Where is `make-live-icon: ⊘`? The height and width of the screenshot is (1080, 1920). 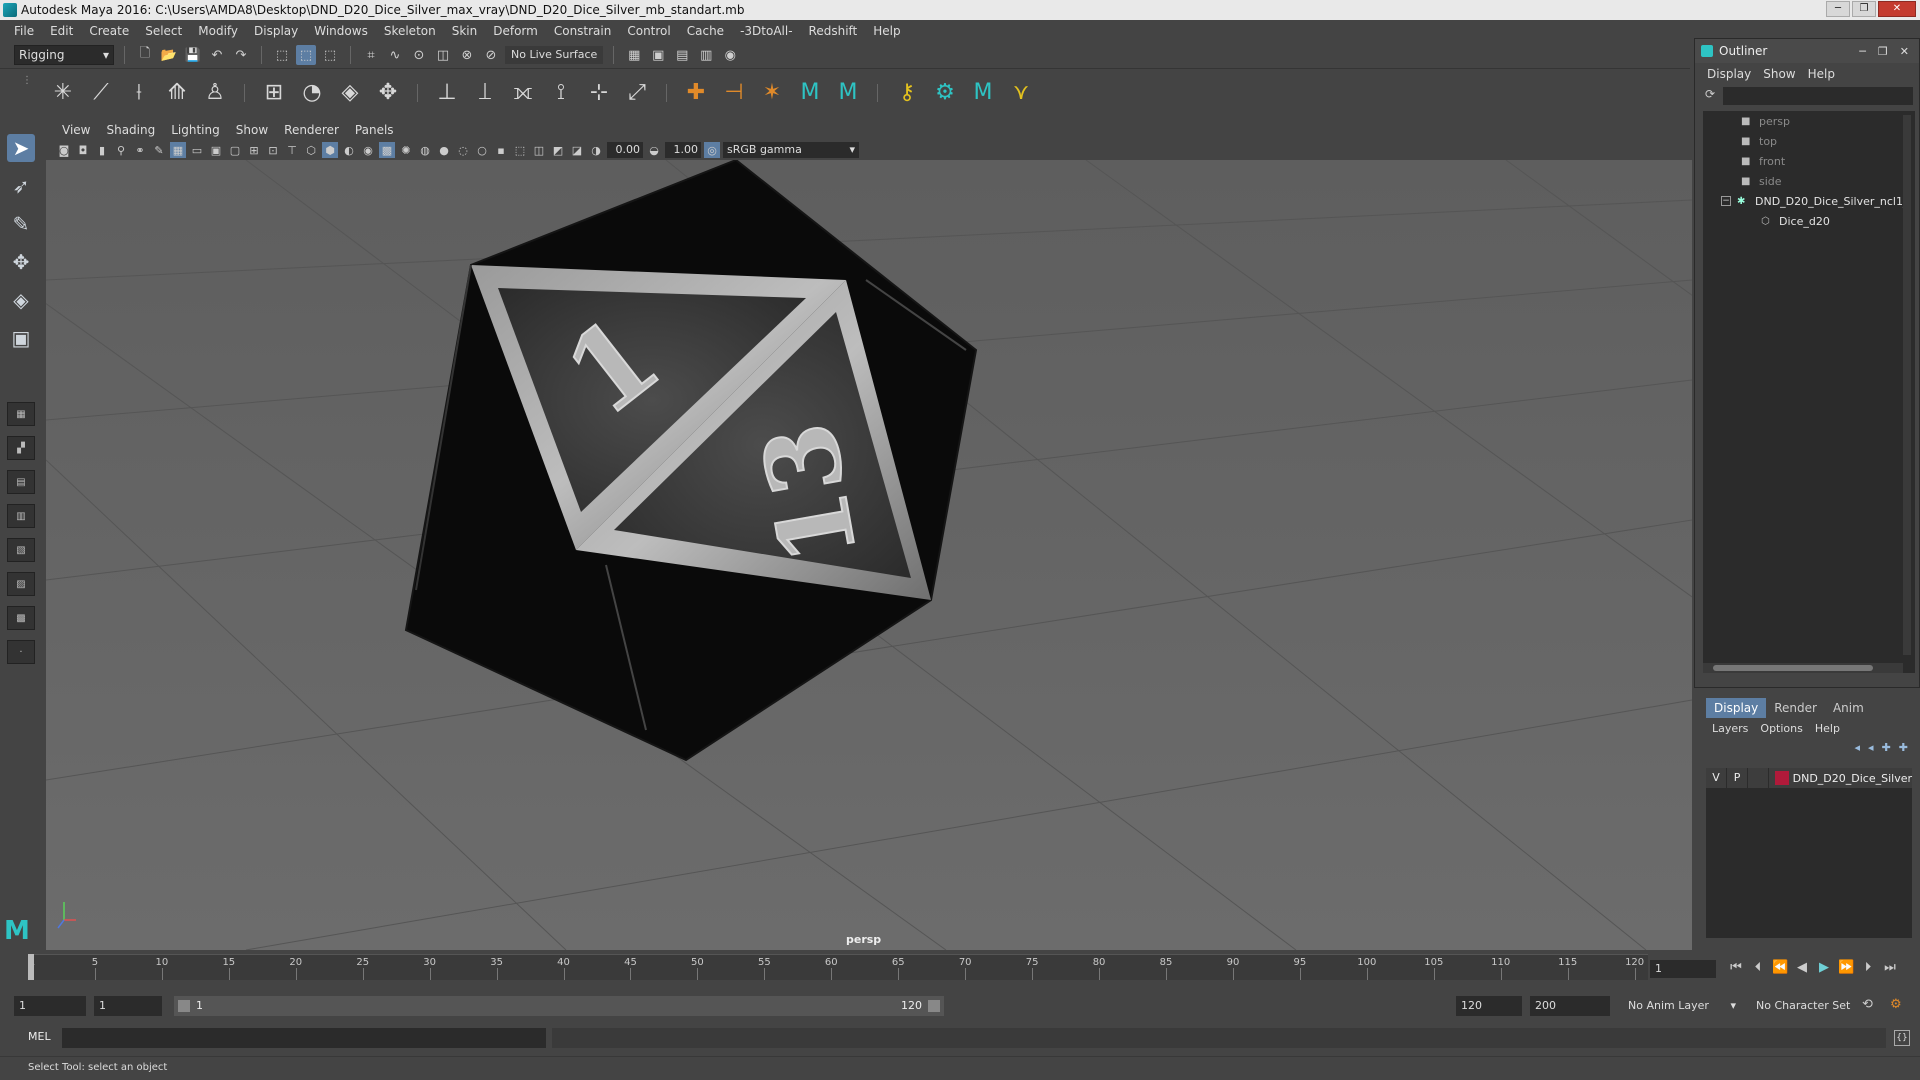 make-live-icon: ⊘ is located at coordinates (491, 55).